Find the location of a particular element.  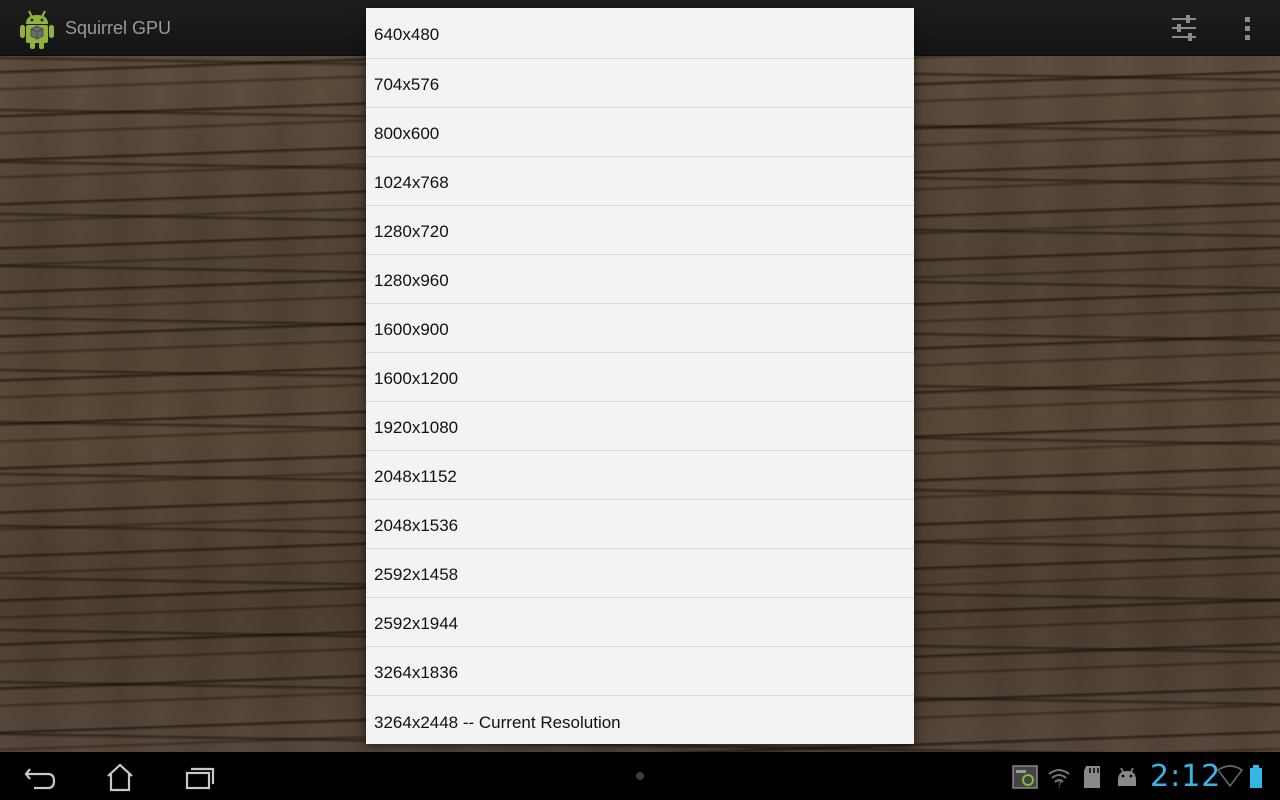

resolution-option-1920x1080: 1920x1080 is located at coordinates (640, 426).